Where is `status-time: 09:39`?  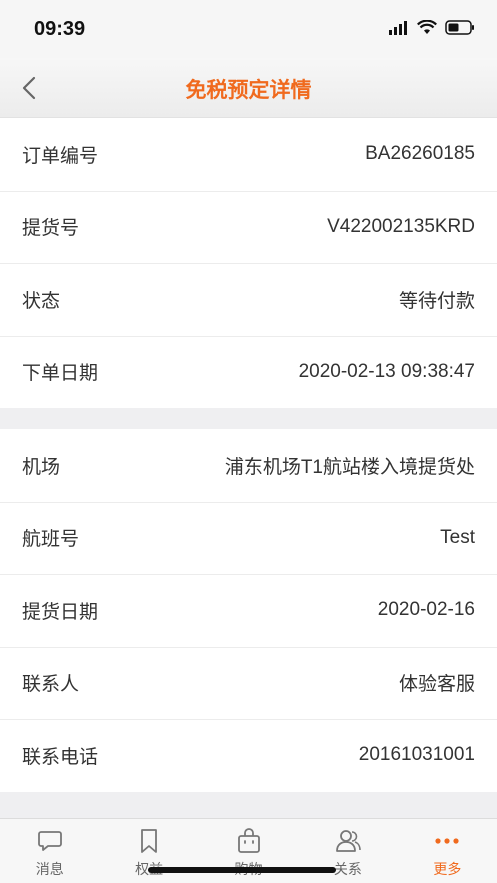 status-time: 09:39 is located at coordinates (60, 29).